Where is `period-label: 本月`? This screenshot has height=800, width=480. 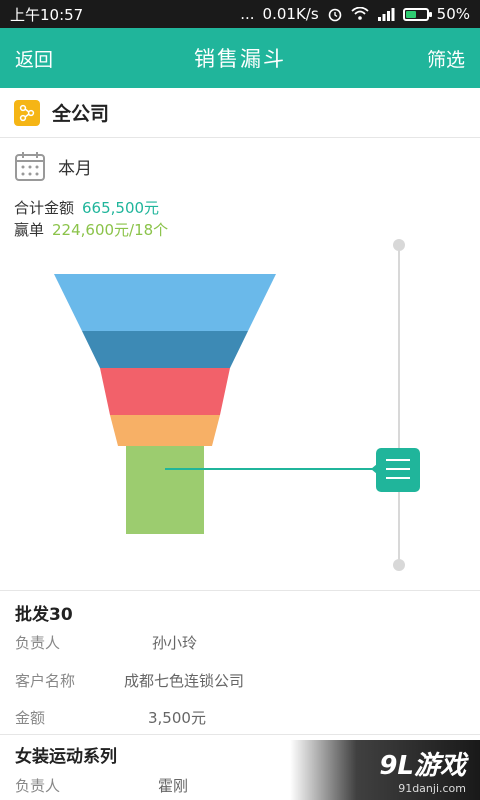
period-label: 本月 is located at coordinates (75, 168).